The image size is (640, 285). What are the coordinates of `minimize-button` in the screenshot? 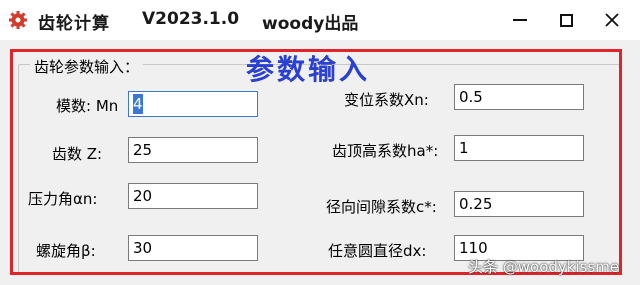 It's located at (520, 20).